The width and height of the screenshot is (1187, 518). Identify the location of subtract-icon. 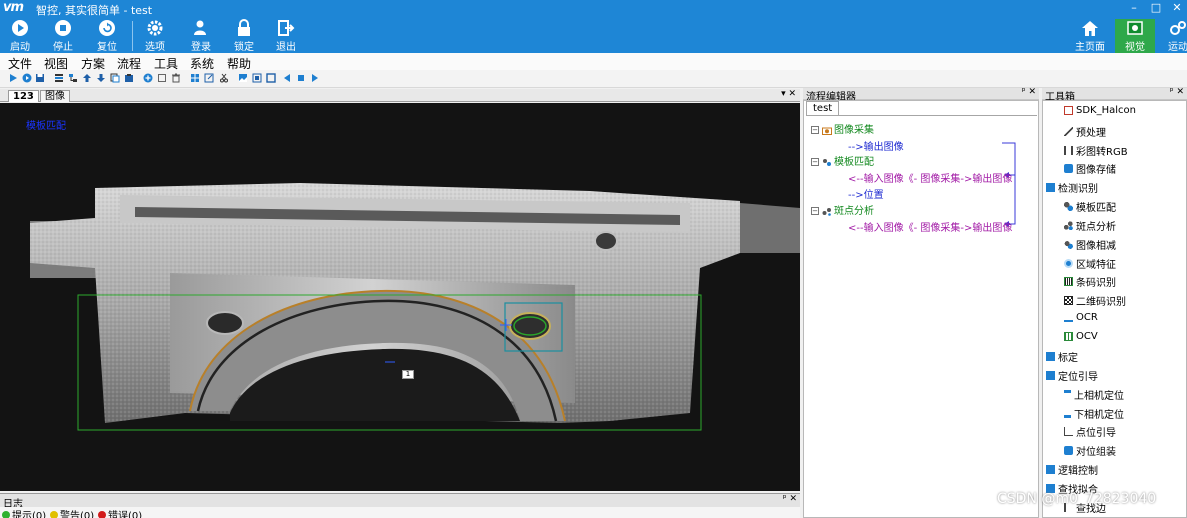
(1068, 244).